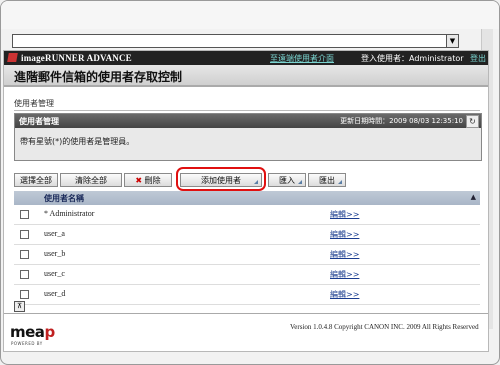 The height and width of the screenshot is (365, 500). Describe the element at coordinates (247, 255) in the screenshot. I see `table-row: user_b 編輯>>` at that location.